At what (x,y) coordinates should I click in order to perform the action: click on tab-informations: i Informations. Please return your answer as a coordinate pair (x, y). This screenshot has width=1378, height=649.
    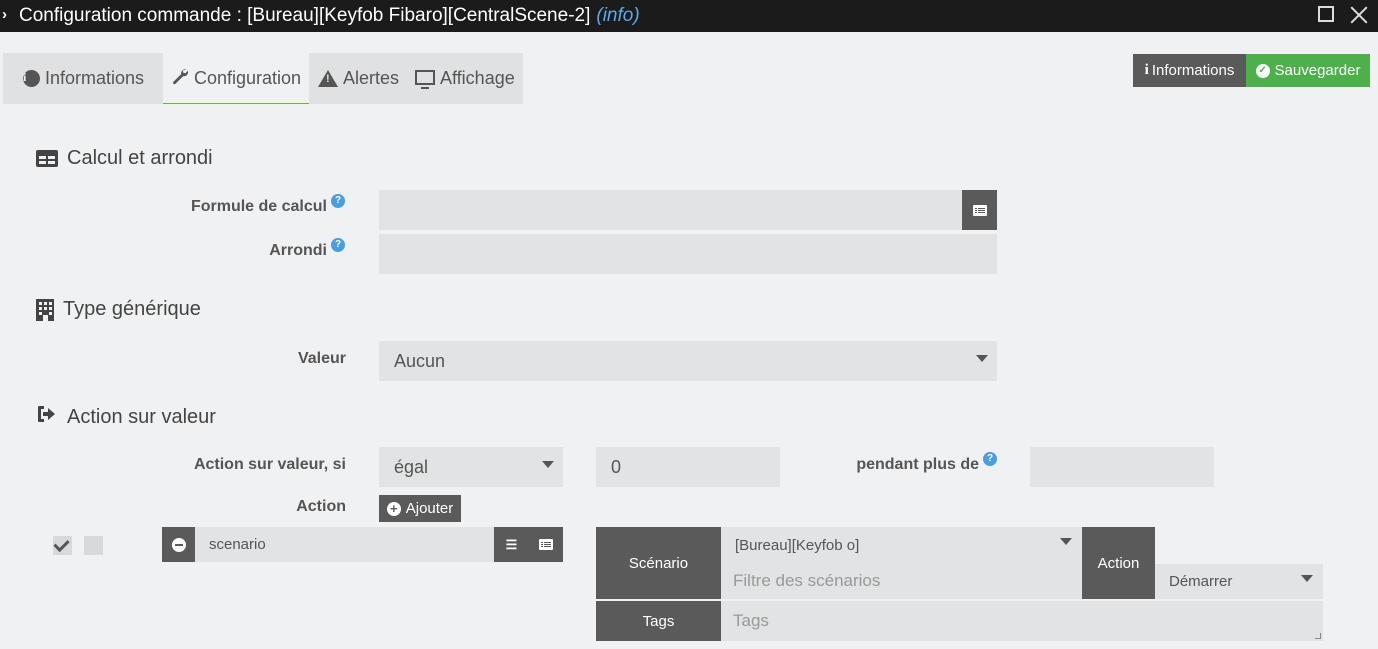
    Looking at the image, I should click on (83, 78).